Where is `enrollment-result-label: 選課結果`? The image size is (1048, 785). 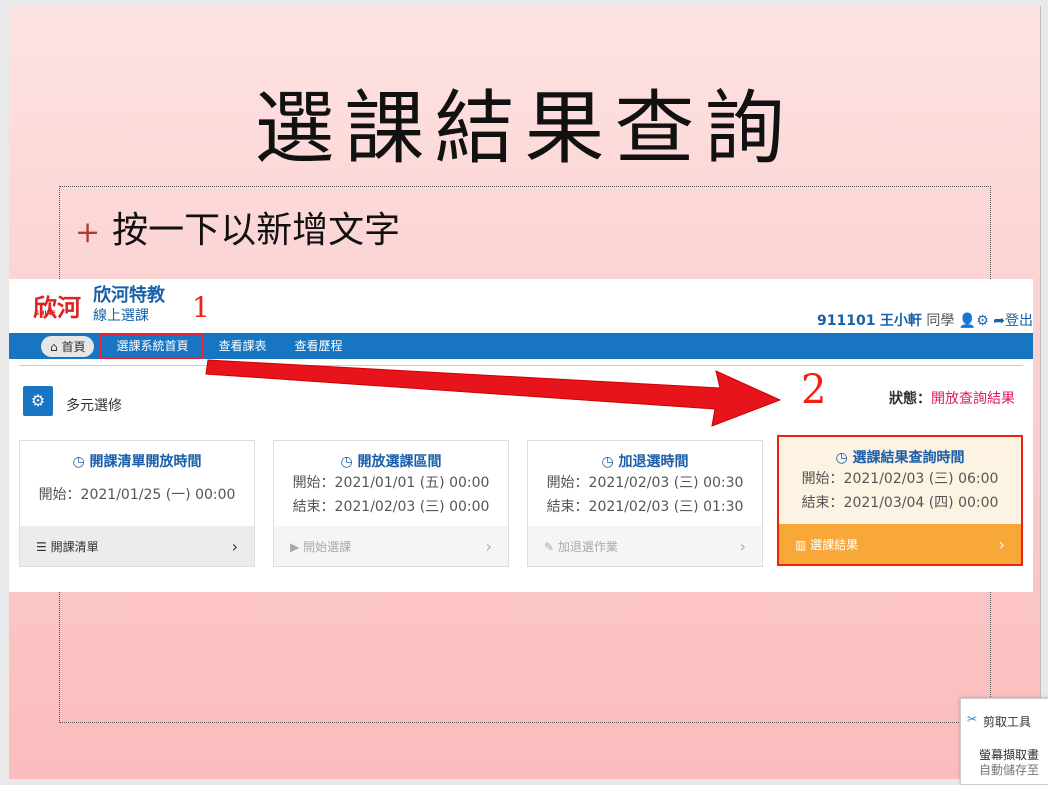 enrollment-result-label: 選課結果 is located at coordinates (834, 544).